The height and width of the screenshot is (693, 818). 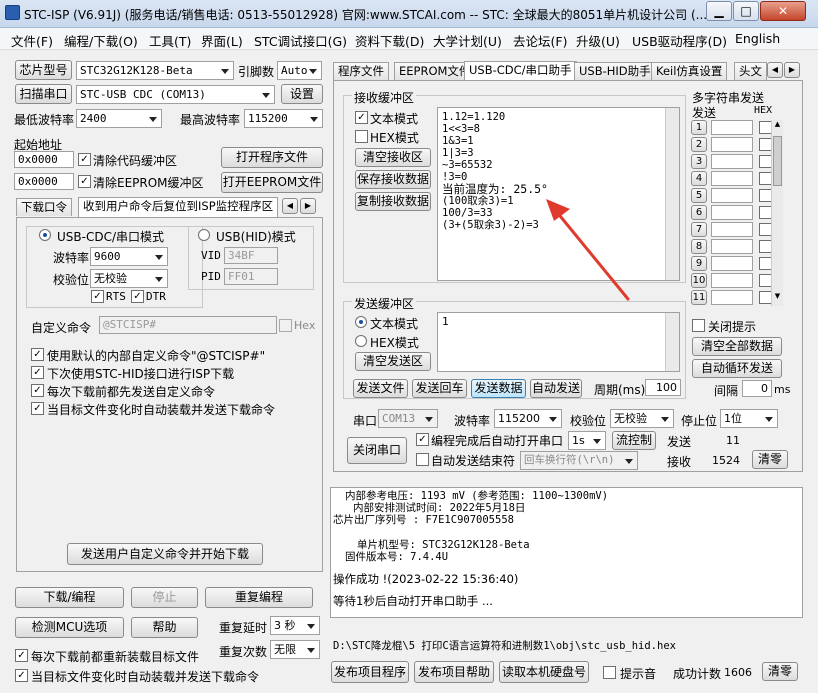 What do you see at coordinates (43, 94) in the screenshot?
I see `scan-port-button: 扫描串口` at bounding box center [43, 94].